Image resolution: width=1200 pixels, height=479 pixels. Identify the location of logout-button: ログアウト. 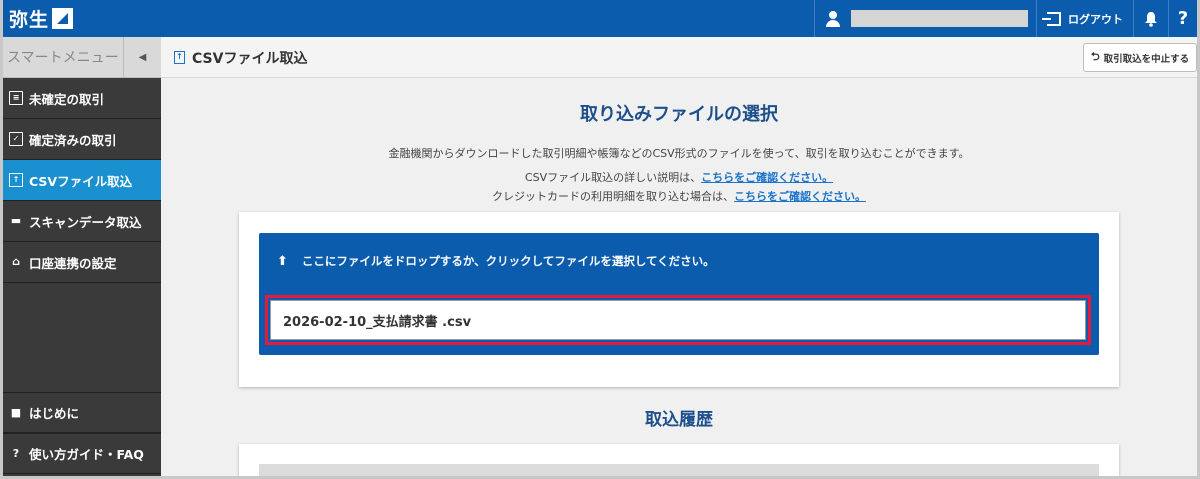
(1085, 18).